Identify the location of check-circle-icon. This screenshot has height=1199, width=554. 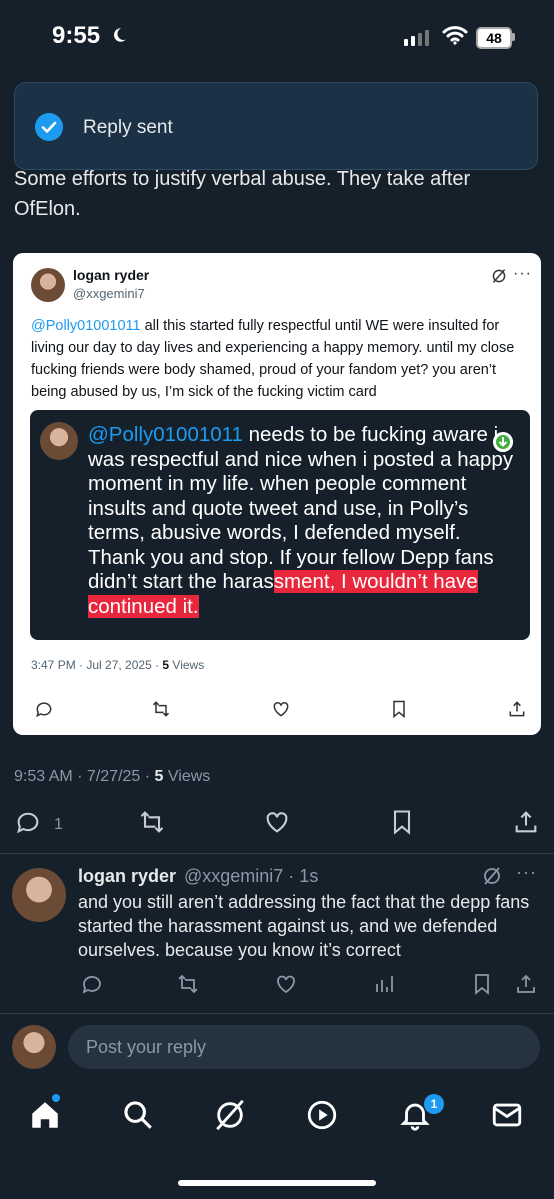
(49, 127).